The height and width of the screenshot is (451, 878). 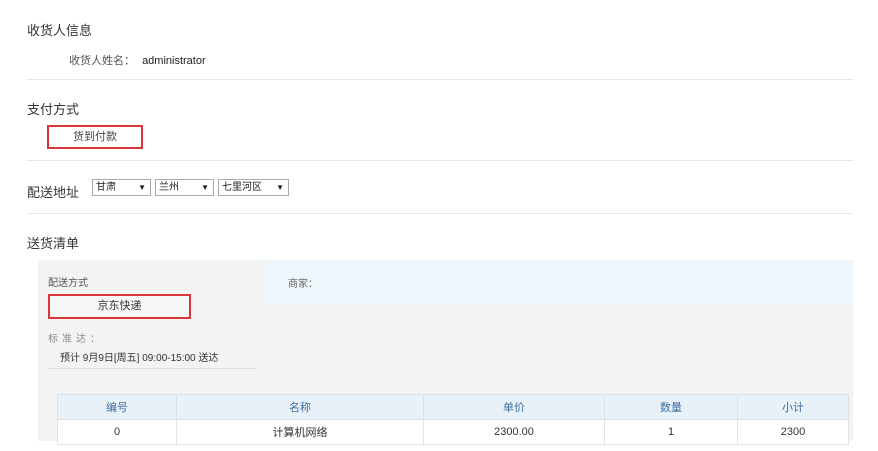 What do you see at coordinates (102, 61) in the screenshot?
I see `receiver-name-label: 收货人姓名：` at bounding box center [102, 61].